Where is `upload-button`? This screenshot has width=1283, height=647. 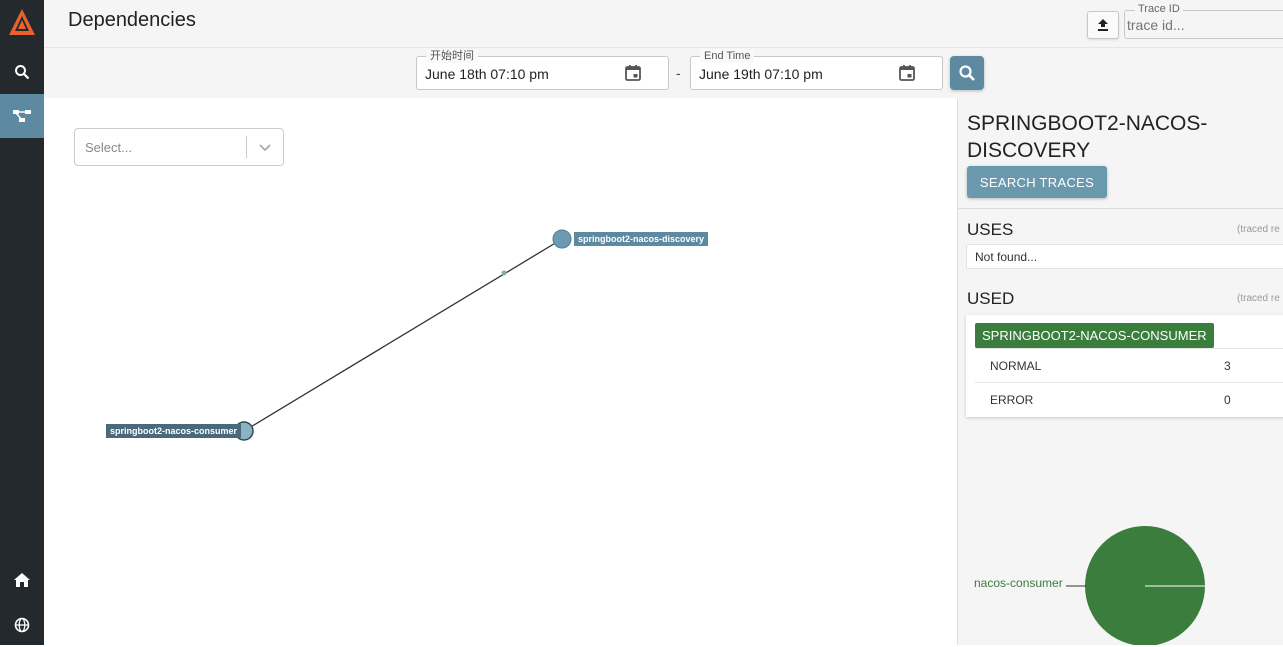 upload-button is located at coordinates (1103, 25).